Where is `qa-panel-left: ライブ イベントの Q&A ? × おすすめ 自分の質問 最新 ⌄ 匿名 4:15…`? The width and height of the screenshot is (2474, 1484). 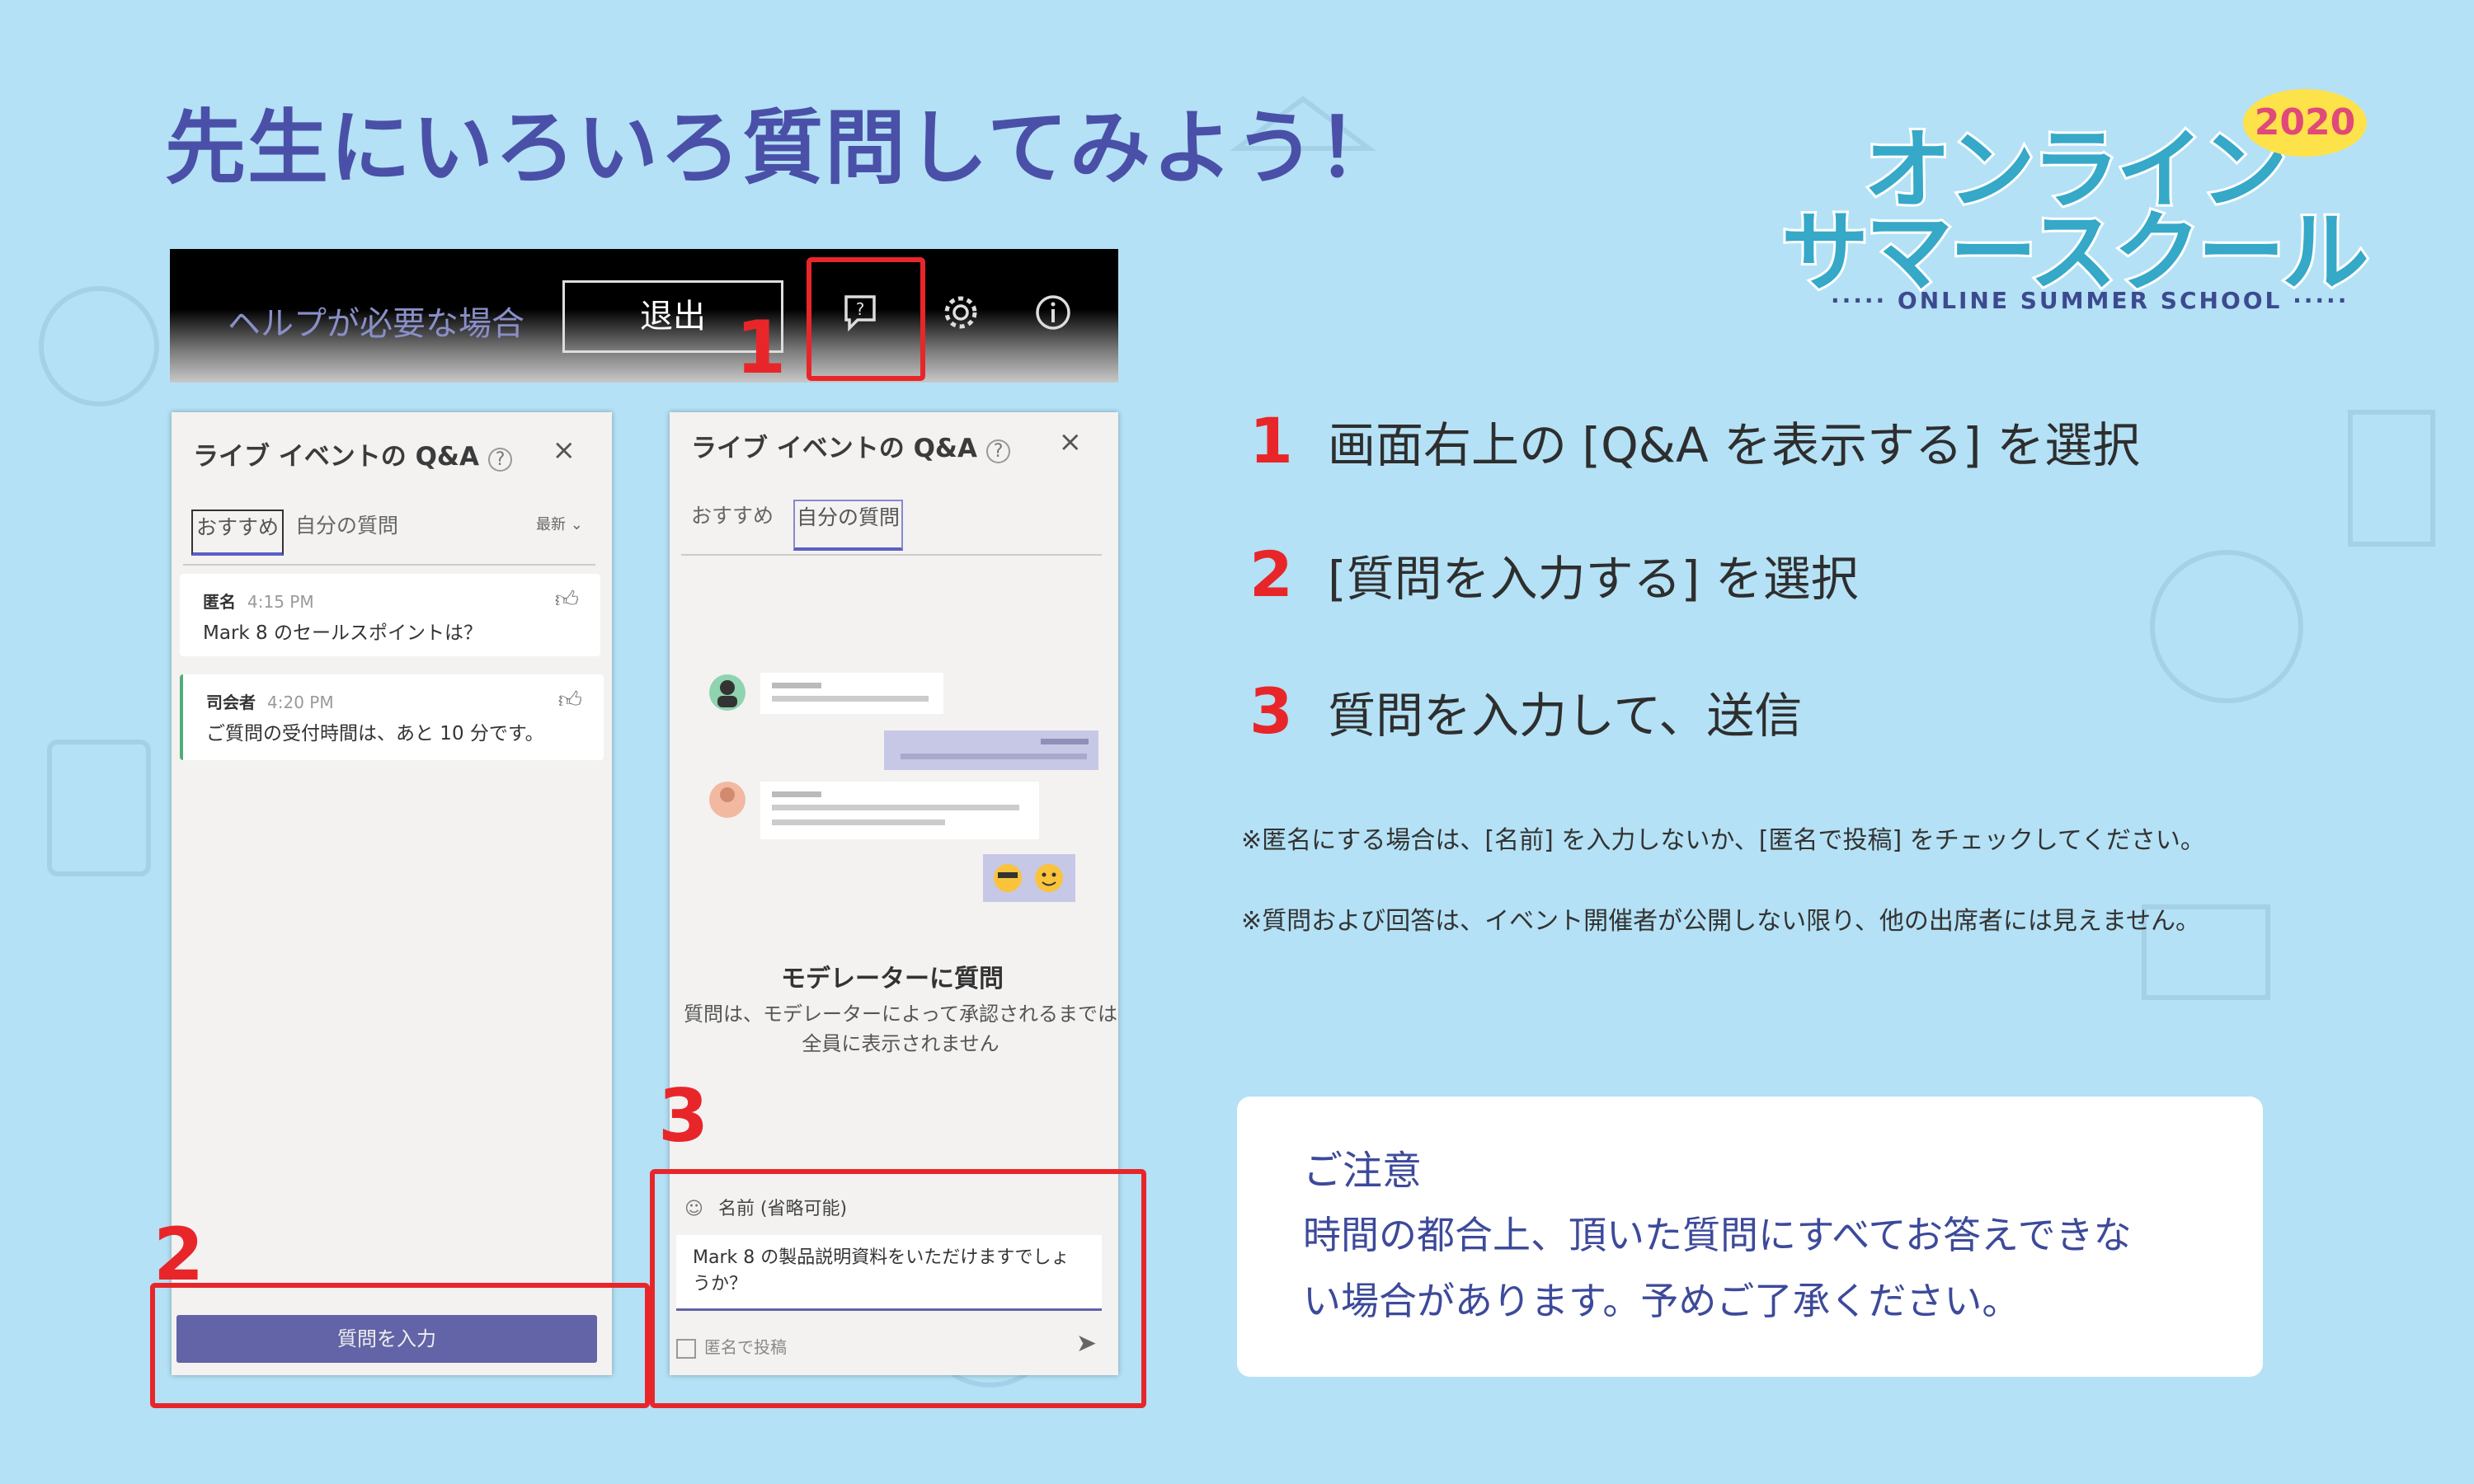 qa-panel-left: ライブ イベントの Q&A ? × おすすめ 自分の質問 最新 ⌄ 匿名 4:15… is located at coordinates (392, 893).